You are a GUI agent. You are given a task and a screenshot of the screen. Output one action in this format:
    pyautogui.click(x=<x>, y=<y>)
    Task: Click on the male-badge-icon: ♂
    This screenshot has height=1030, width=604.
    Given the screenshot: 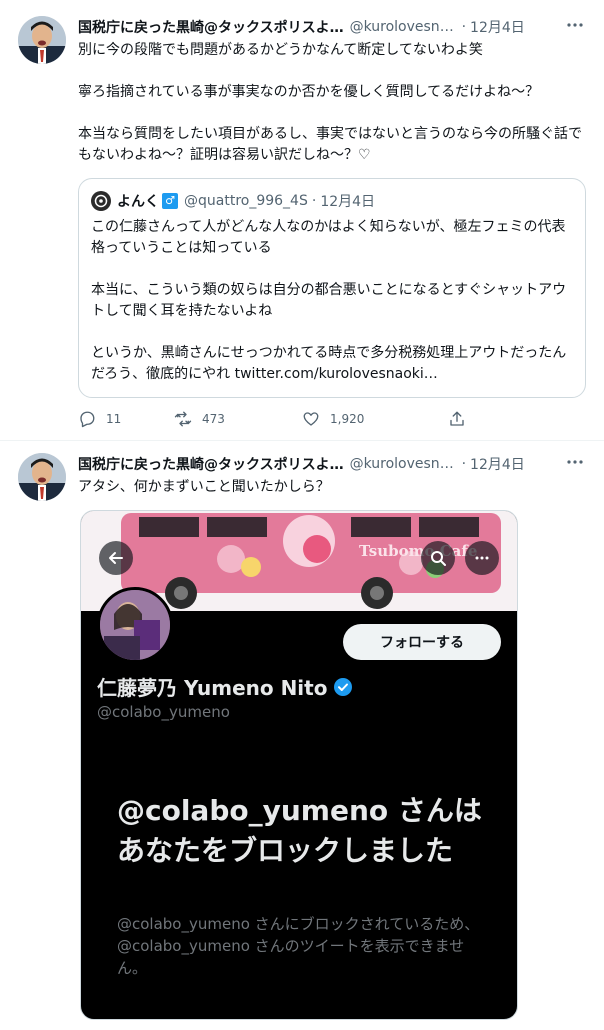 What is the action you would take?
    pyautogui.click(x=170, y=201)
    